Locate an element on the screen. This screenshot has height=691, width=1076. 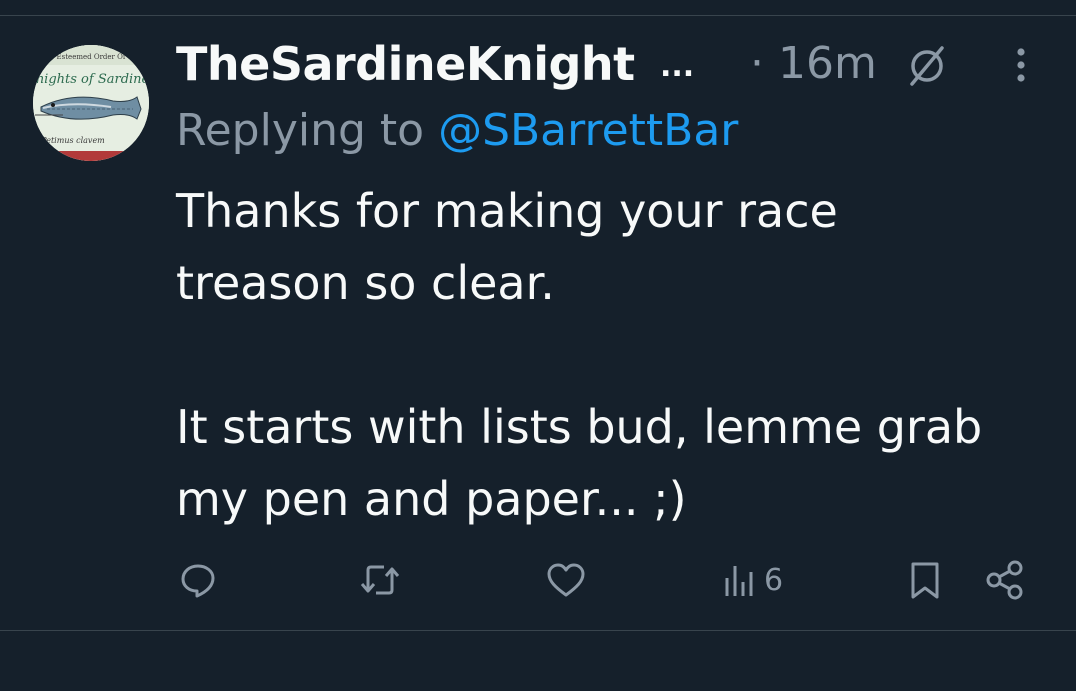
share-icon is located at coordinates (1004, 580).